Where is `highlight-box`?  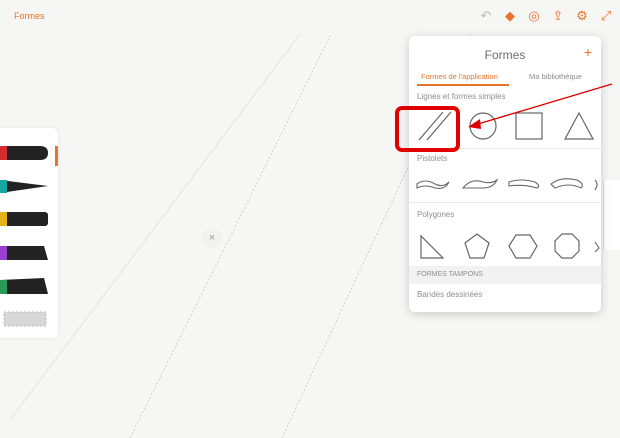 highlight-box is located at coordinates (427, 129).